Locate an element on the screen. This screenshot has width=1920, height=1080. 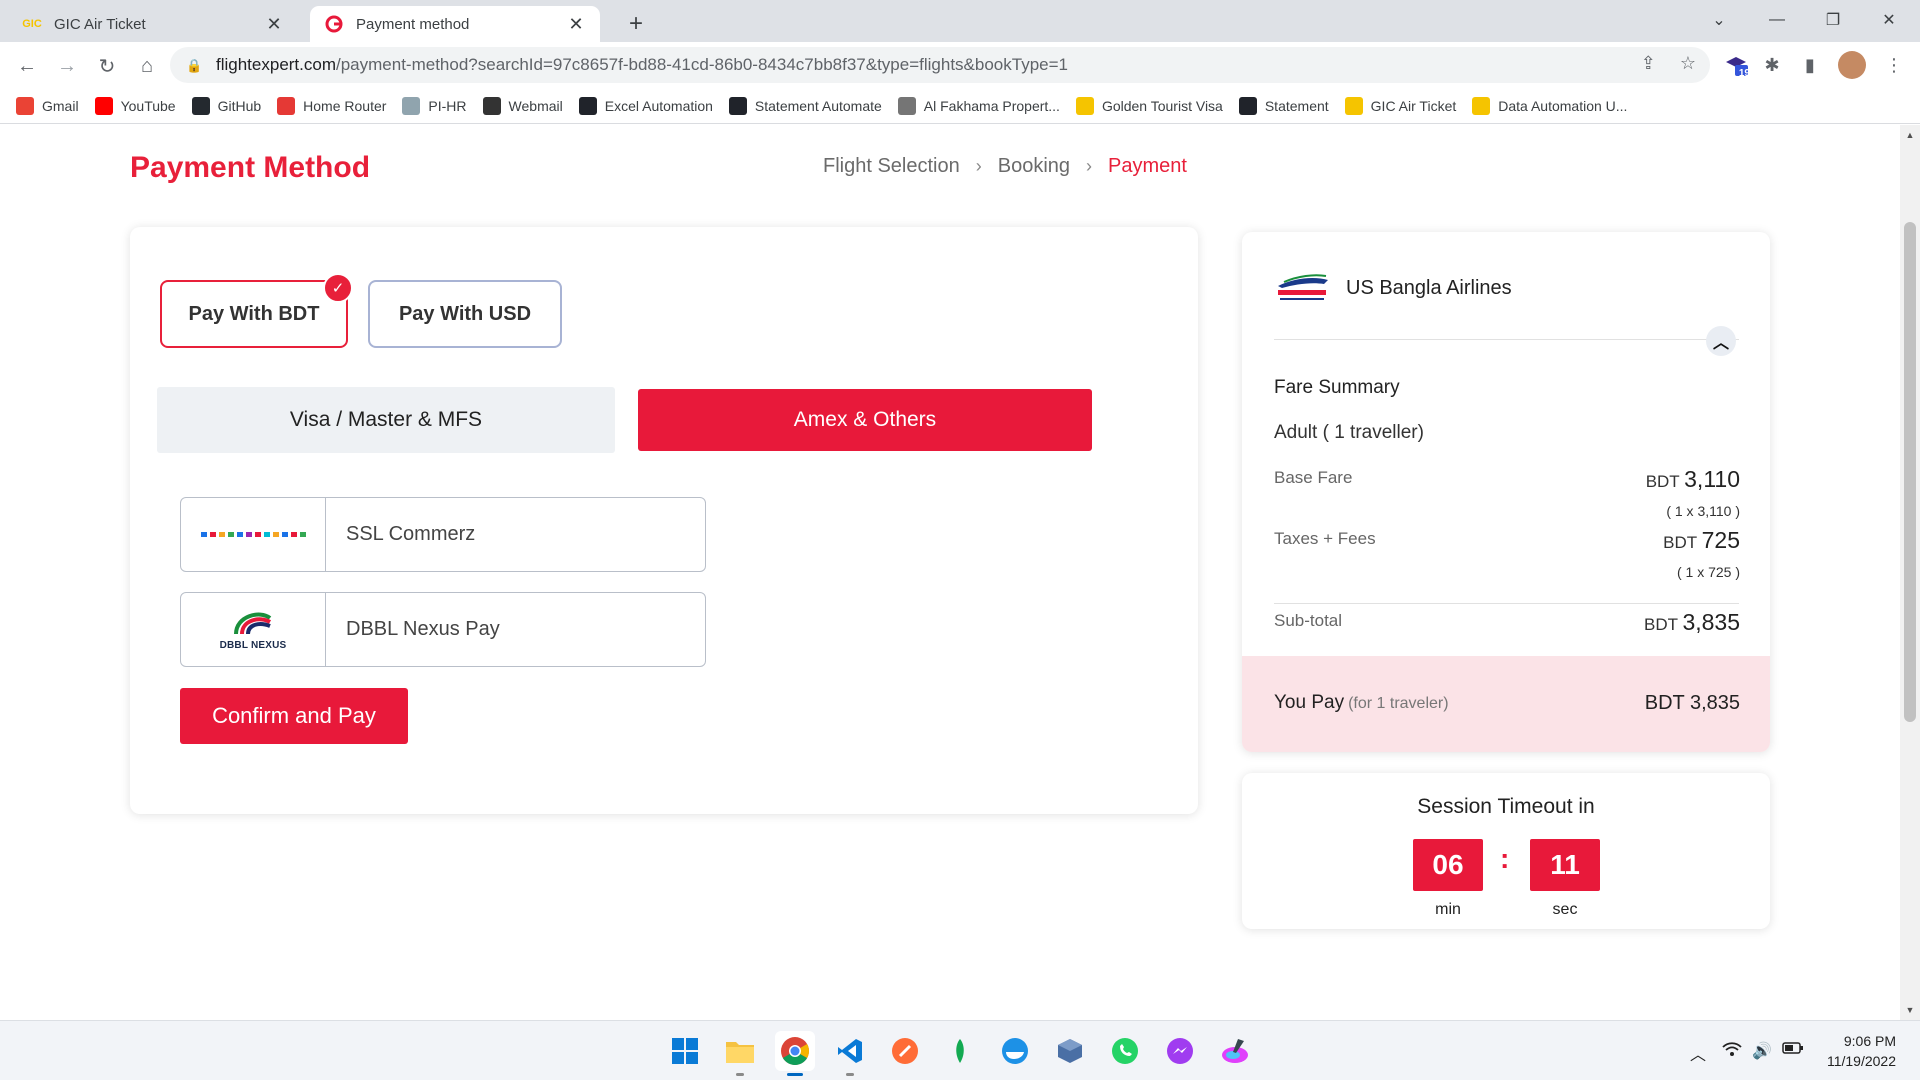
bookmark-item: Statement is located at coordinates (1283, 105).